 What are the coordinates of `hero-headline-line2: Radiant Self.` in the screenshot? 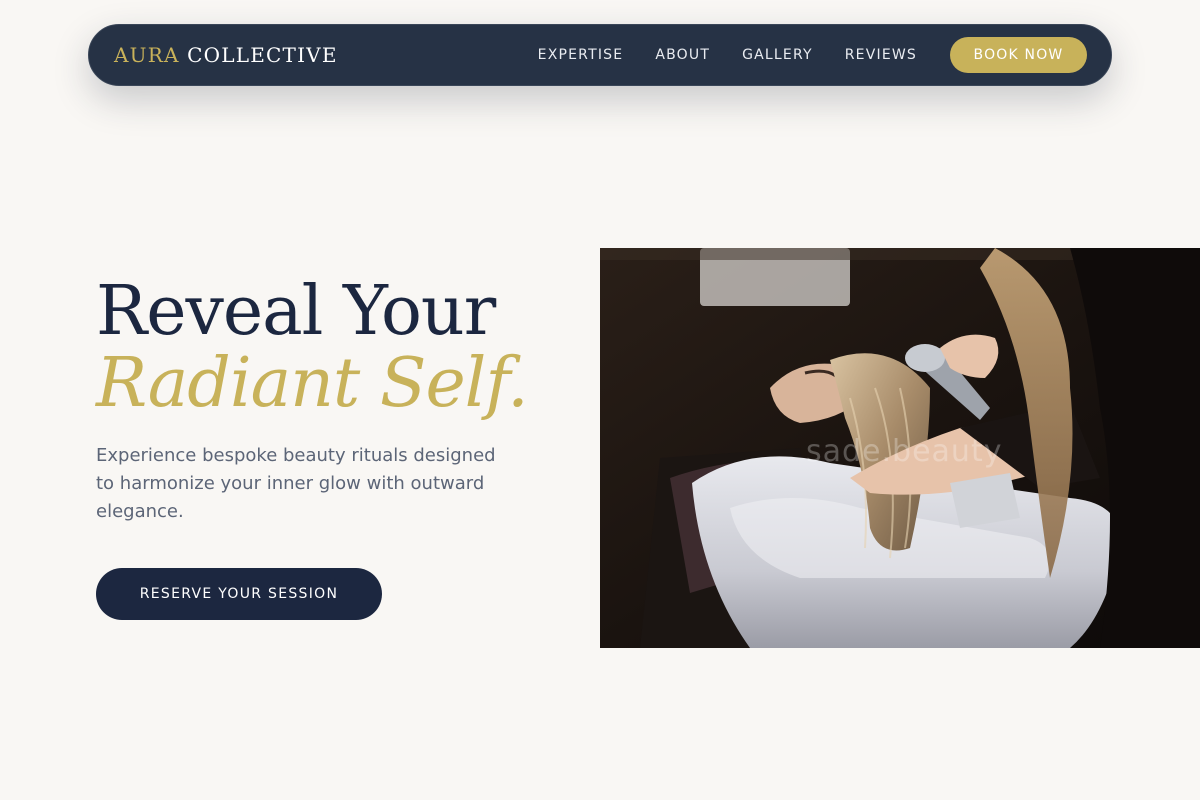 It's located at (312, 383).